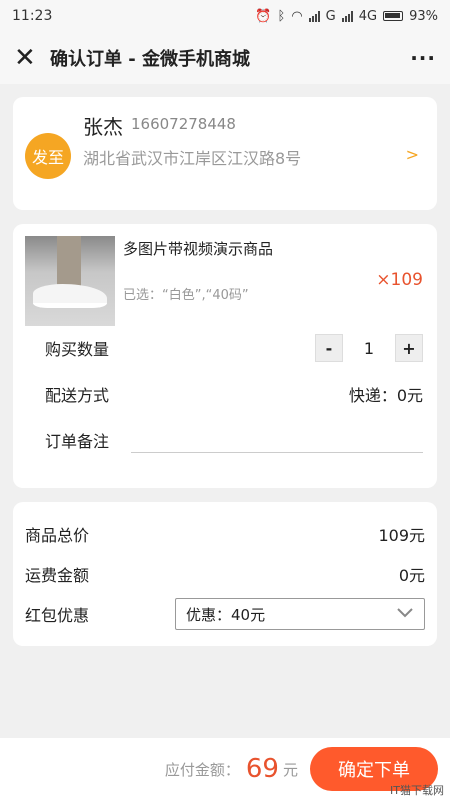 The width and height of the screenshot is (450, 800). What do you see at coordinates (423, 58) in the screenshot?
I see `more-icon: ···` at bounding box center [423, 58].